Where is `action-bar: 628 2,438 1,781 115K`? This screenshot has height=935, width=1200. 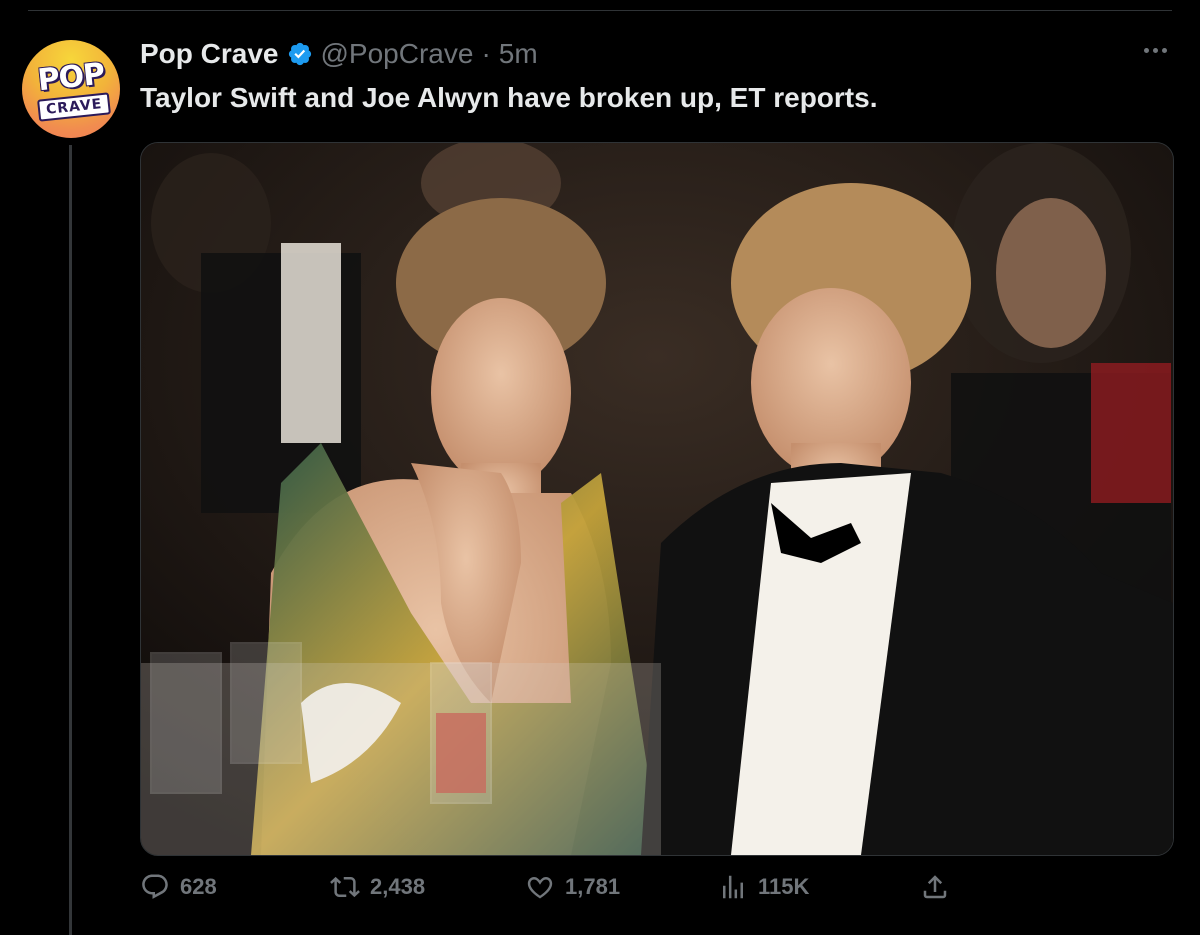 action-bar: 628 2,438 1,781 115K is located at coordinates (656, 890).